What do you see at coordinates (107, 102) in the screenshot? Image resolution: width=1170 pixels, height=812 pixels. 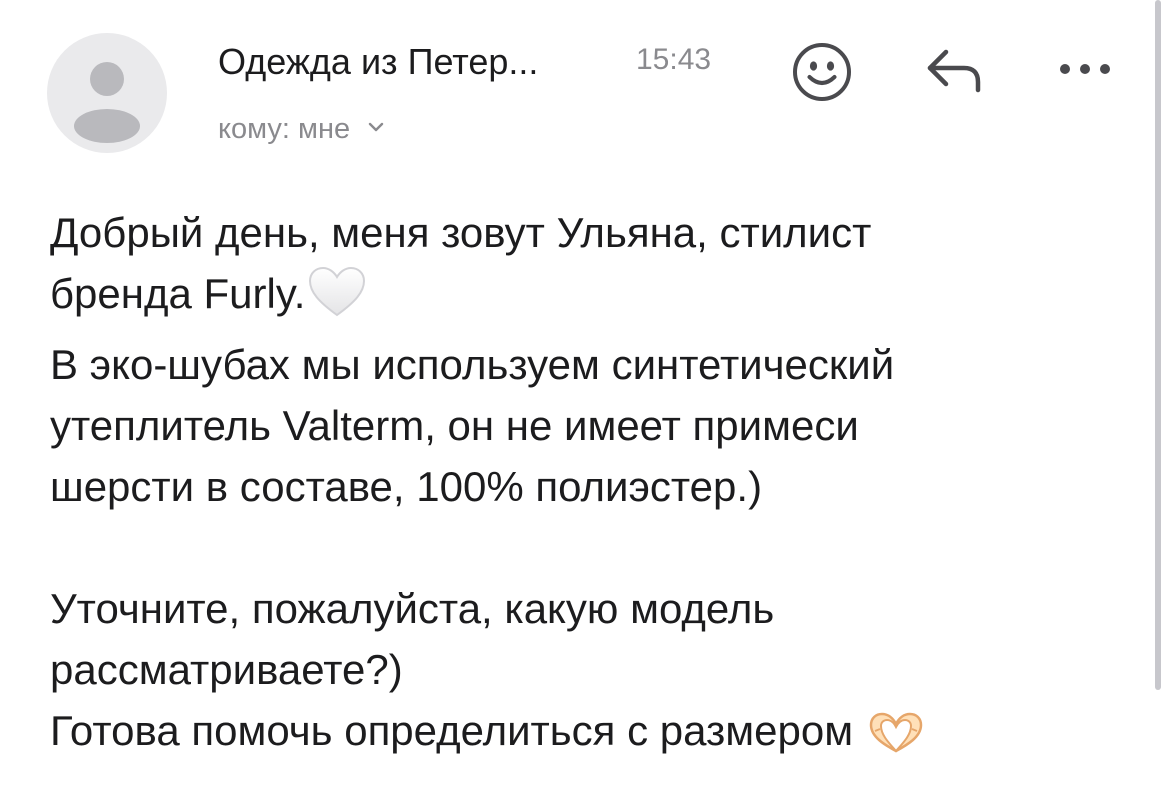 I see `person-placeholder-icon` at bounding box center [107, 102].